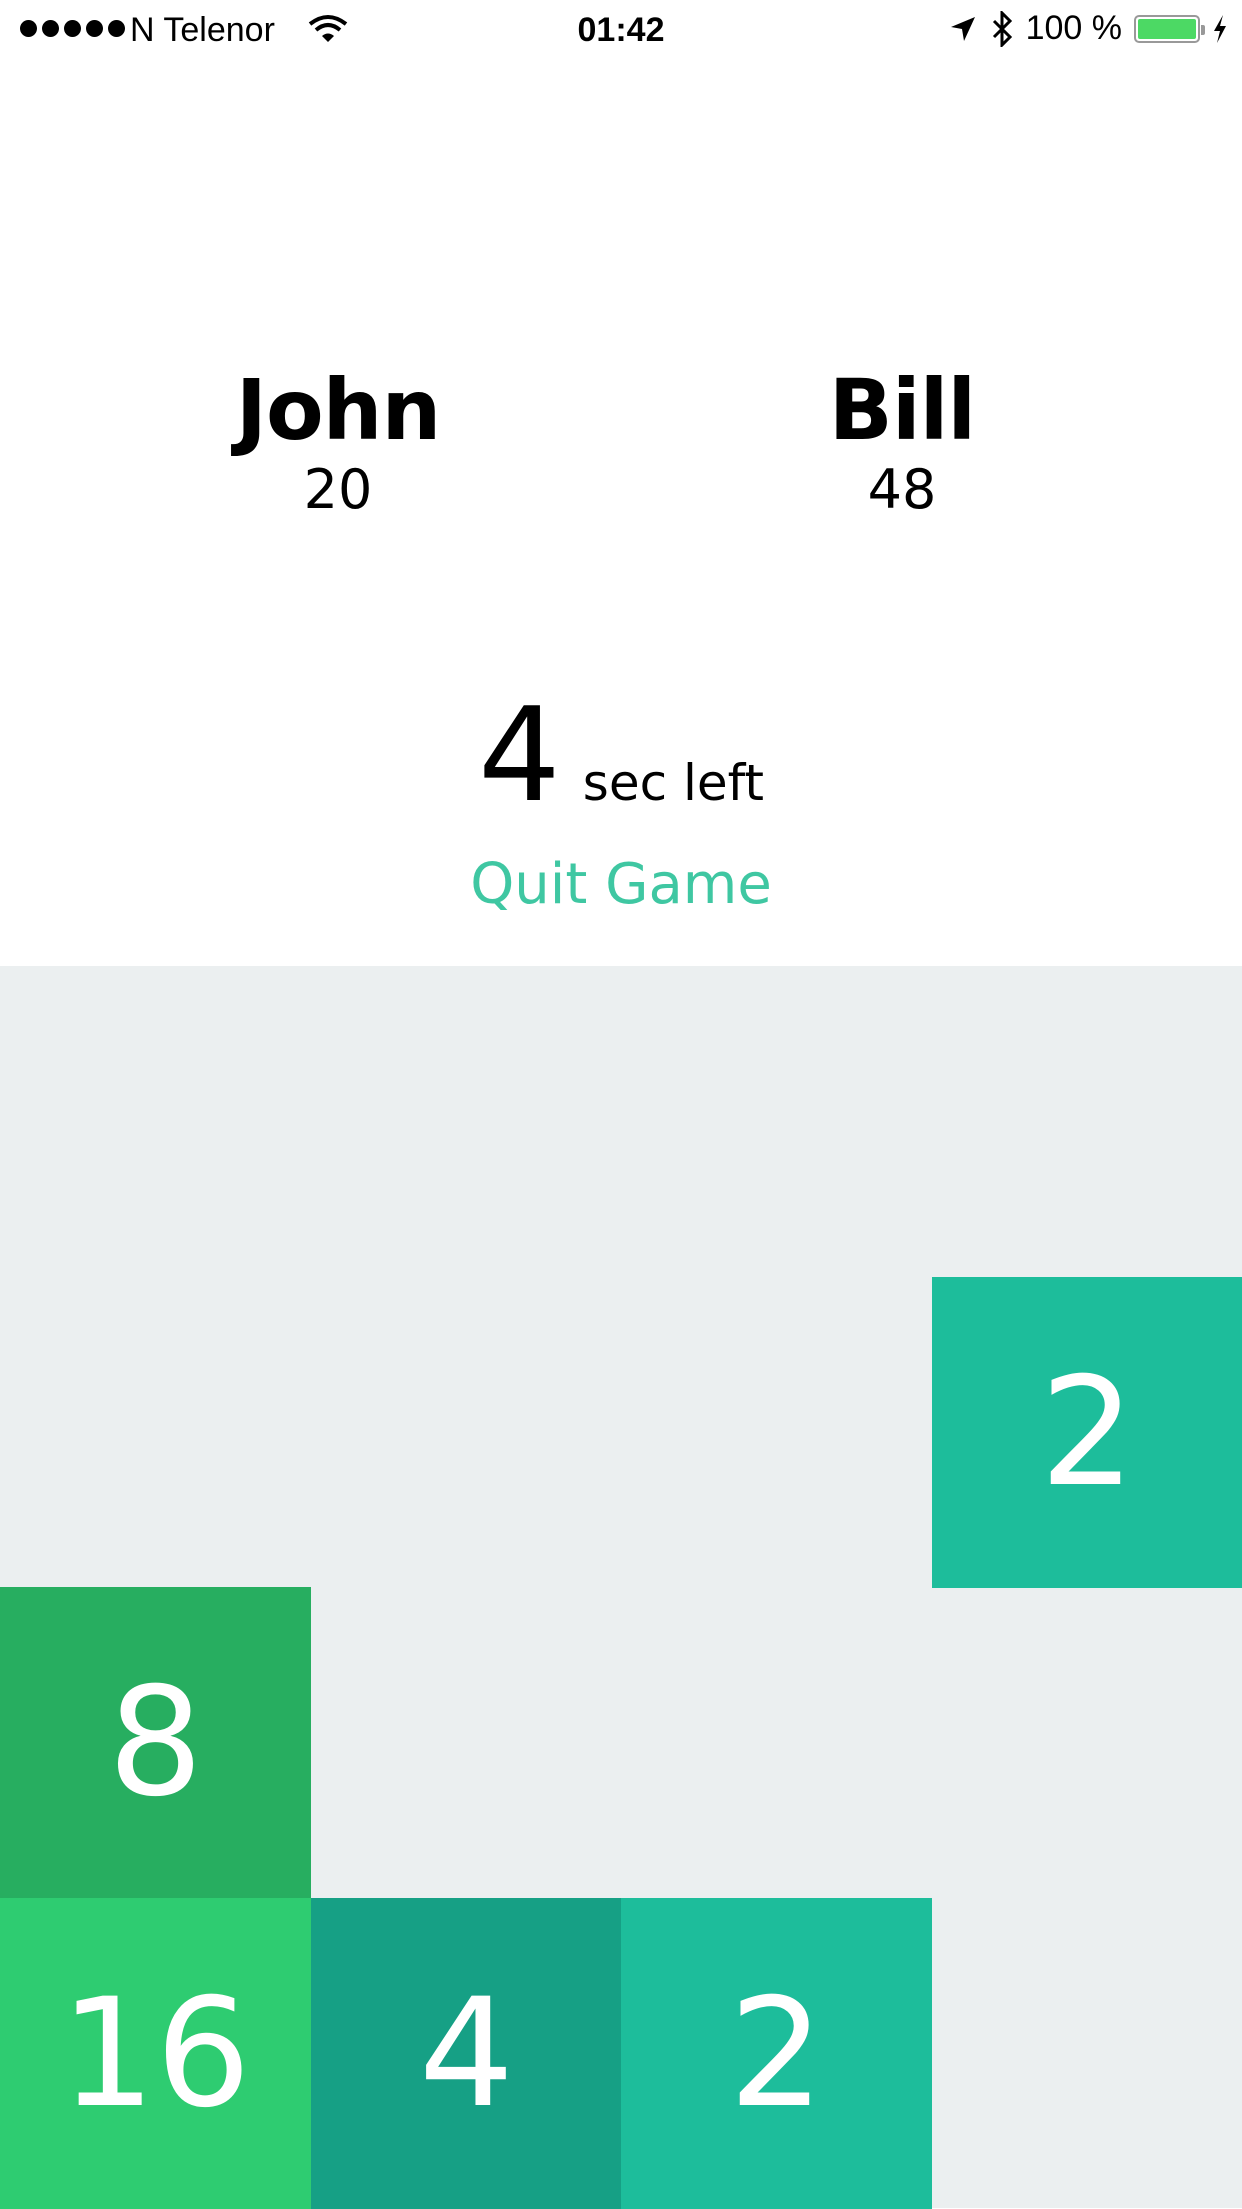 The height and width of the screenshot is (2209, 1242). Describe the element at coordinates (519, 755) in the screenshot. I see `timer-seconds: 4` at that location.